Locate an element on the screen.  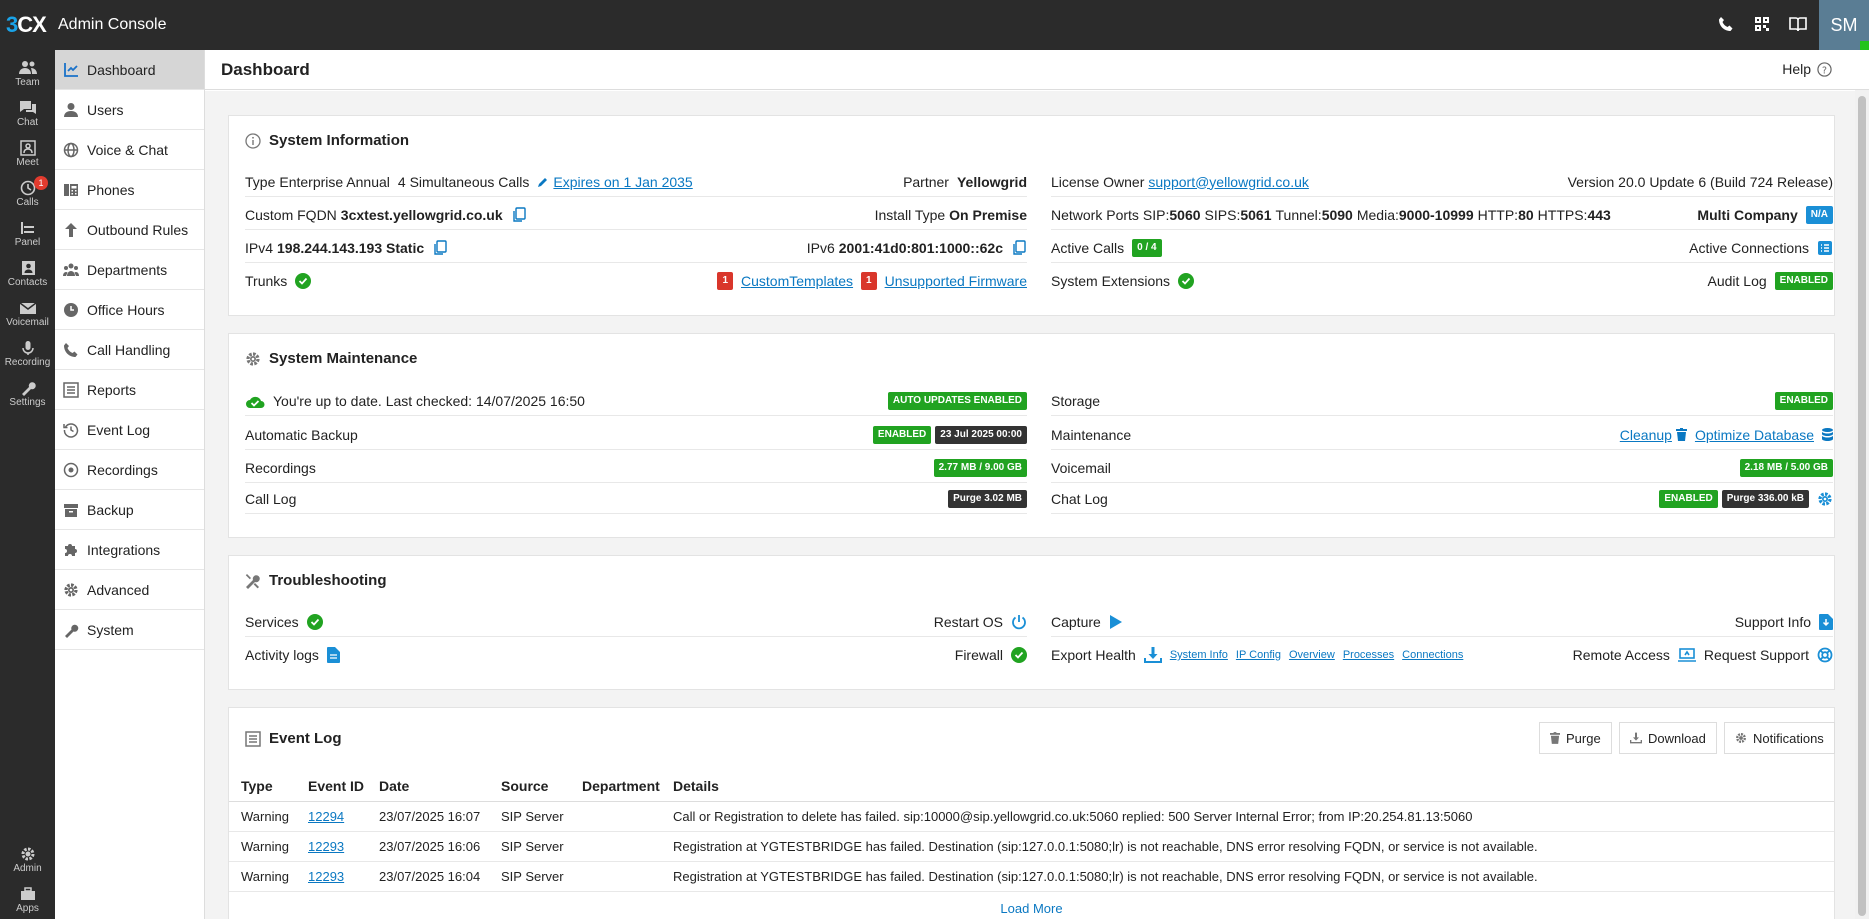
column-department: Department is located at coordinates (615, 786).